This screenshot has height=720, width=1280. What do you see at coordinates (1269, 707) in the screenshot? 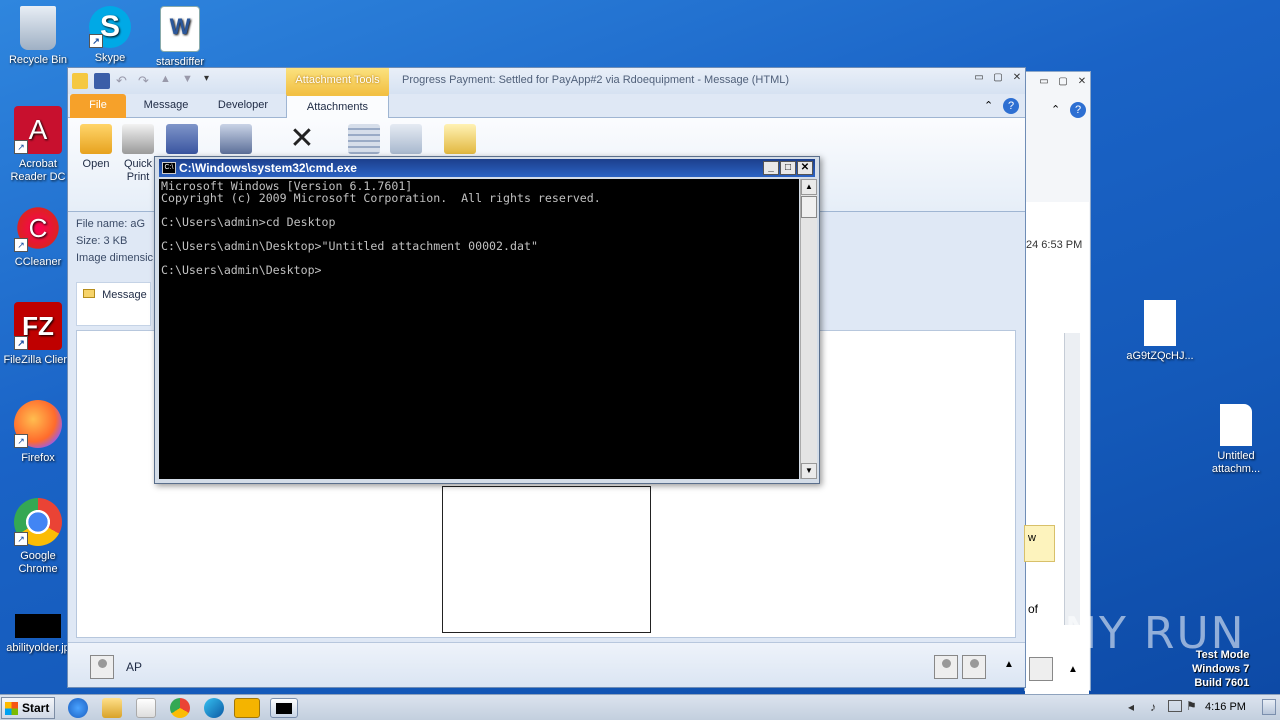
I see `show-desktop-button` at bounding box center [1269, 707].